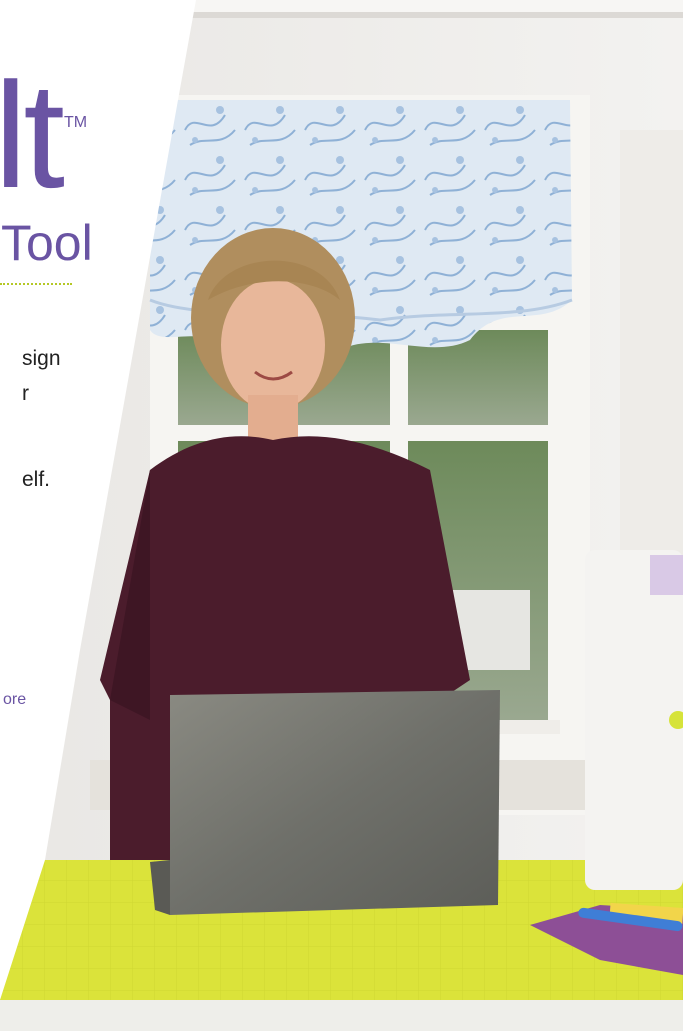 The width and height of the screenshot is (683, 1031). Describe the element at coordinates (14, 700) in the screenshot. I see `learn-more-link: ore` at that location.